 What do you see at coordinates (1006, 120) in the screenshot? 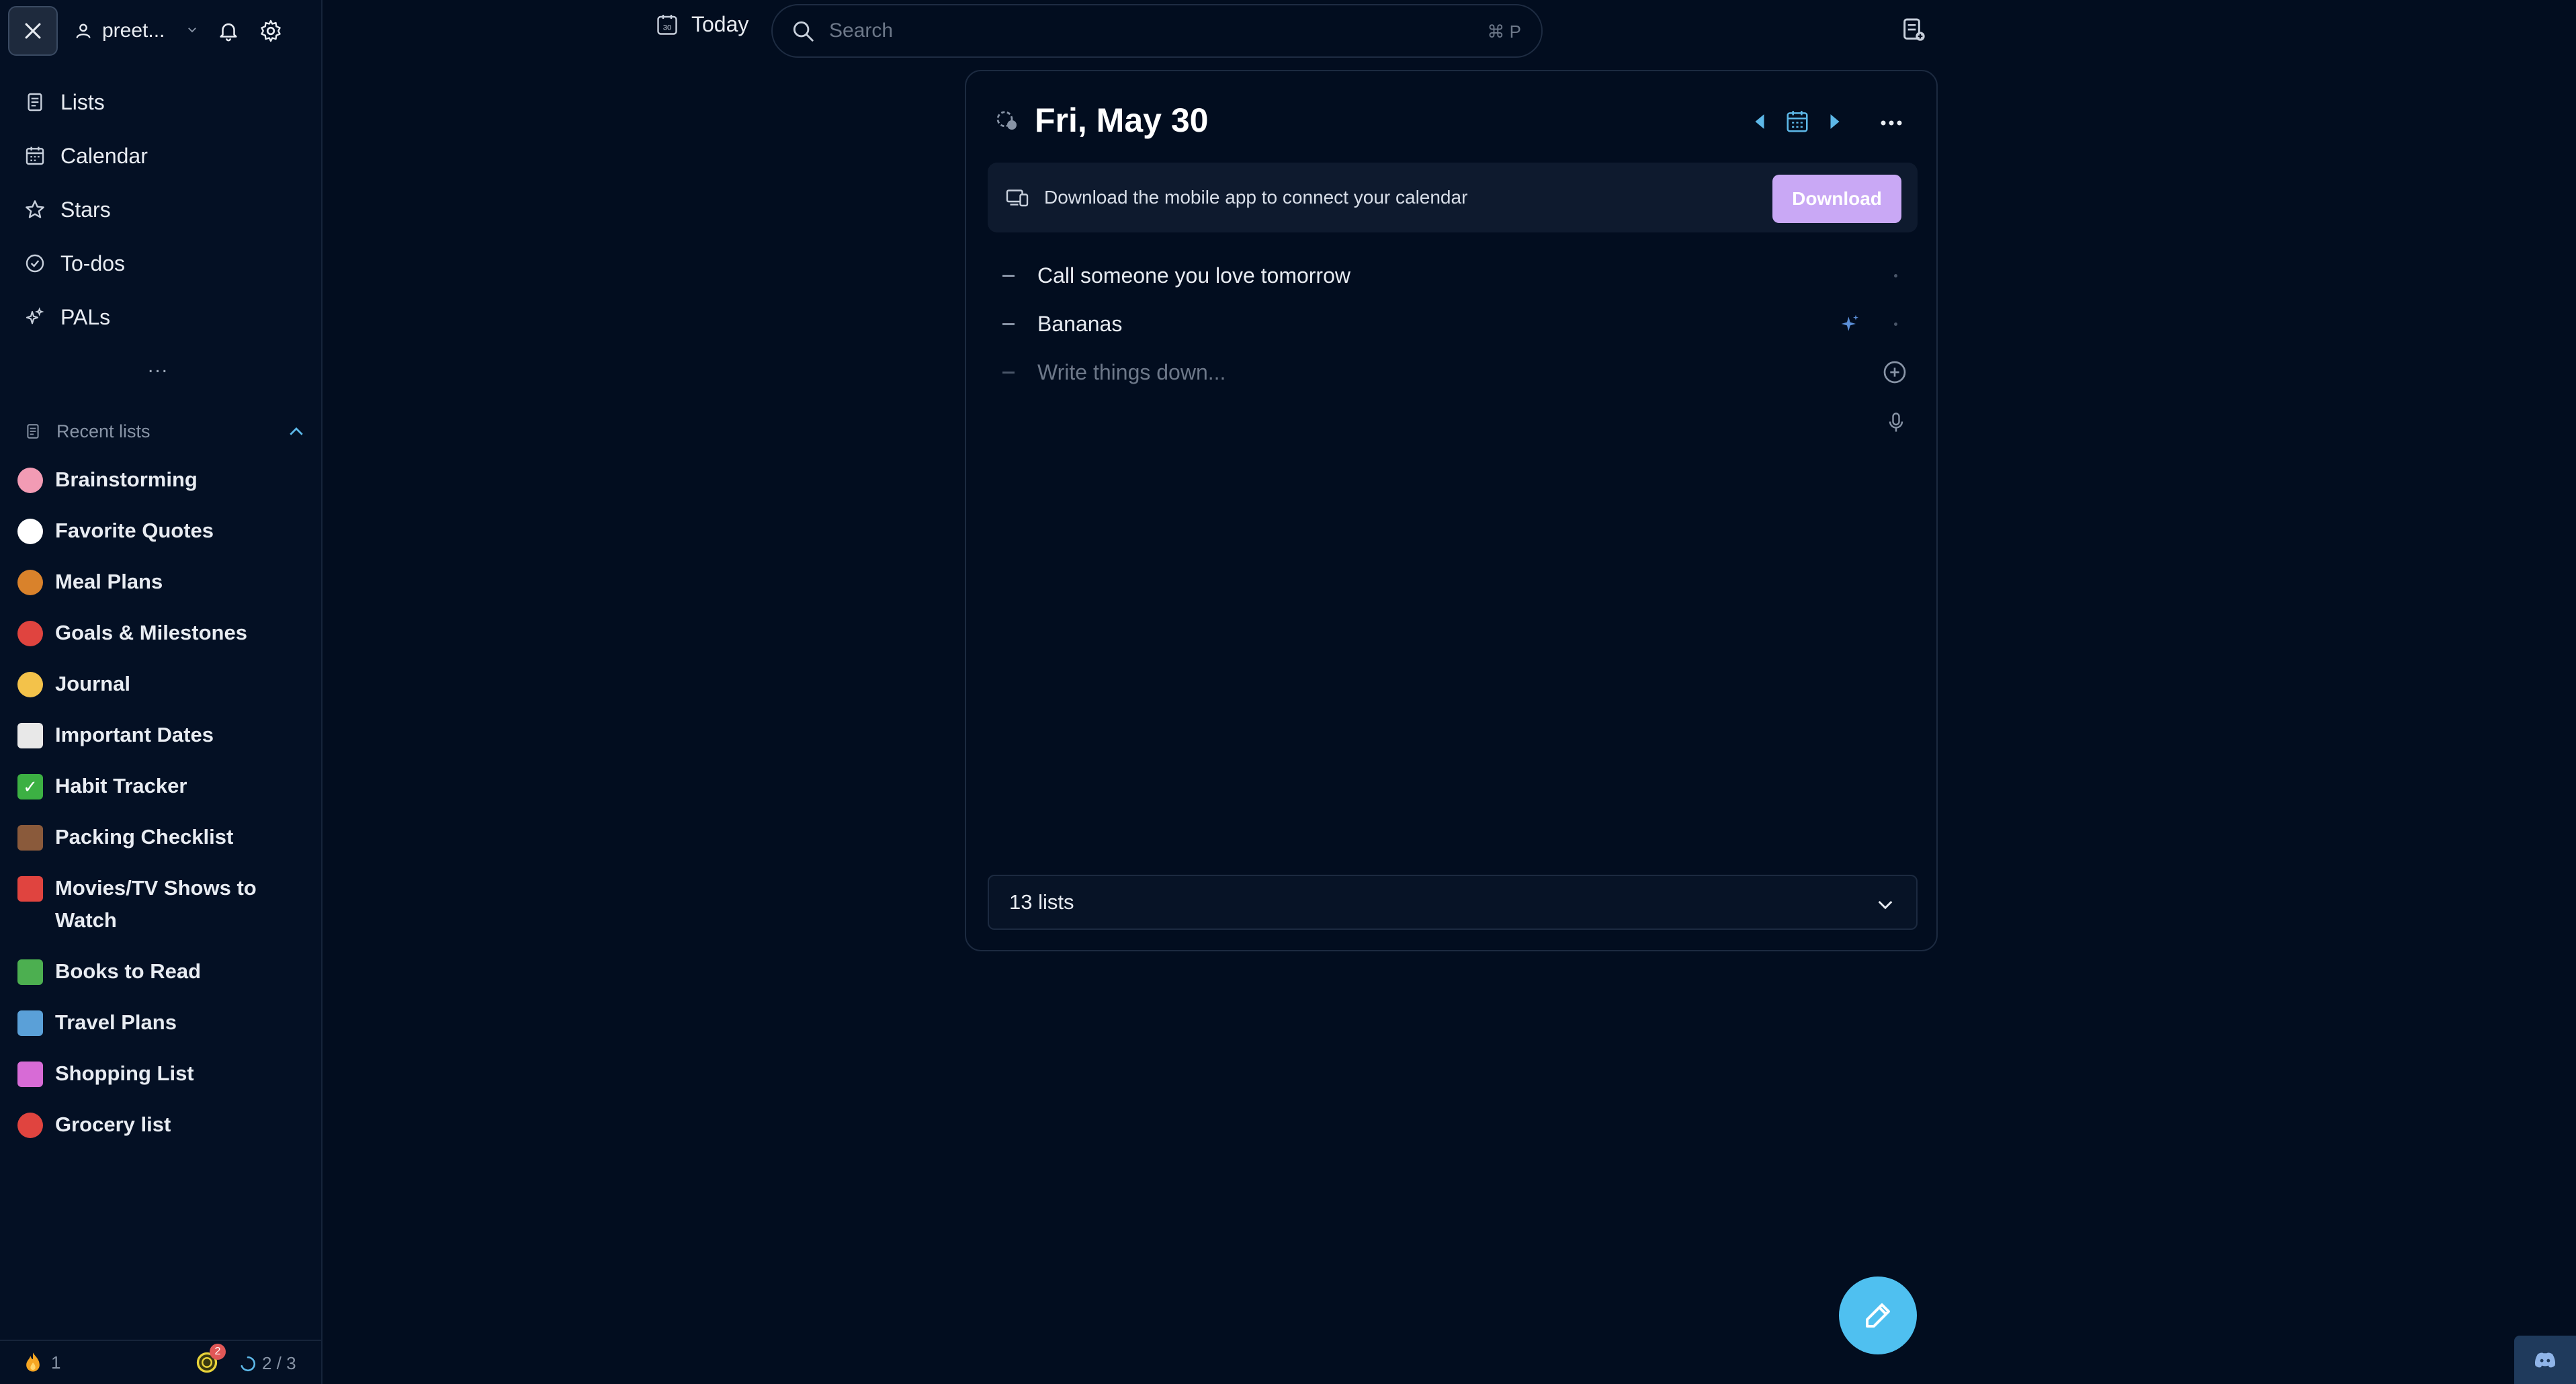
I see `weather-icon` at bounding box center [1006, 120].